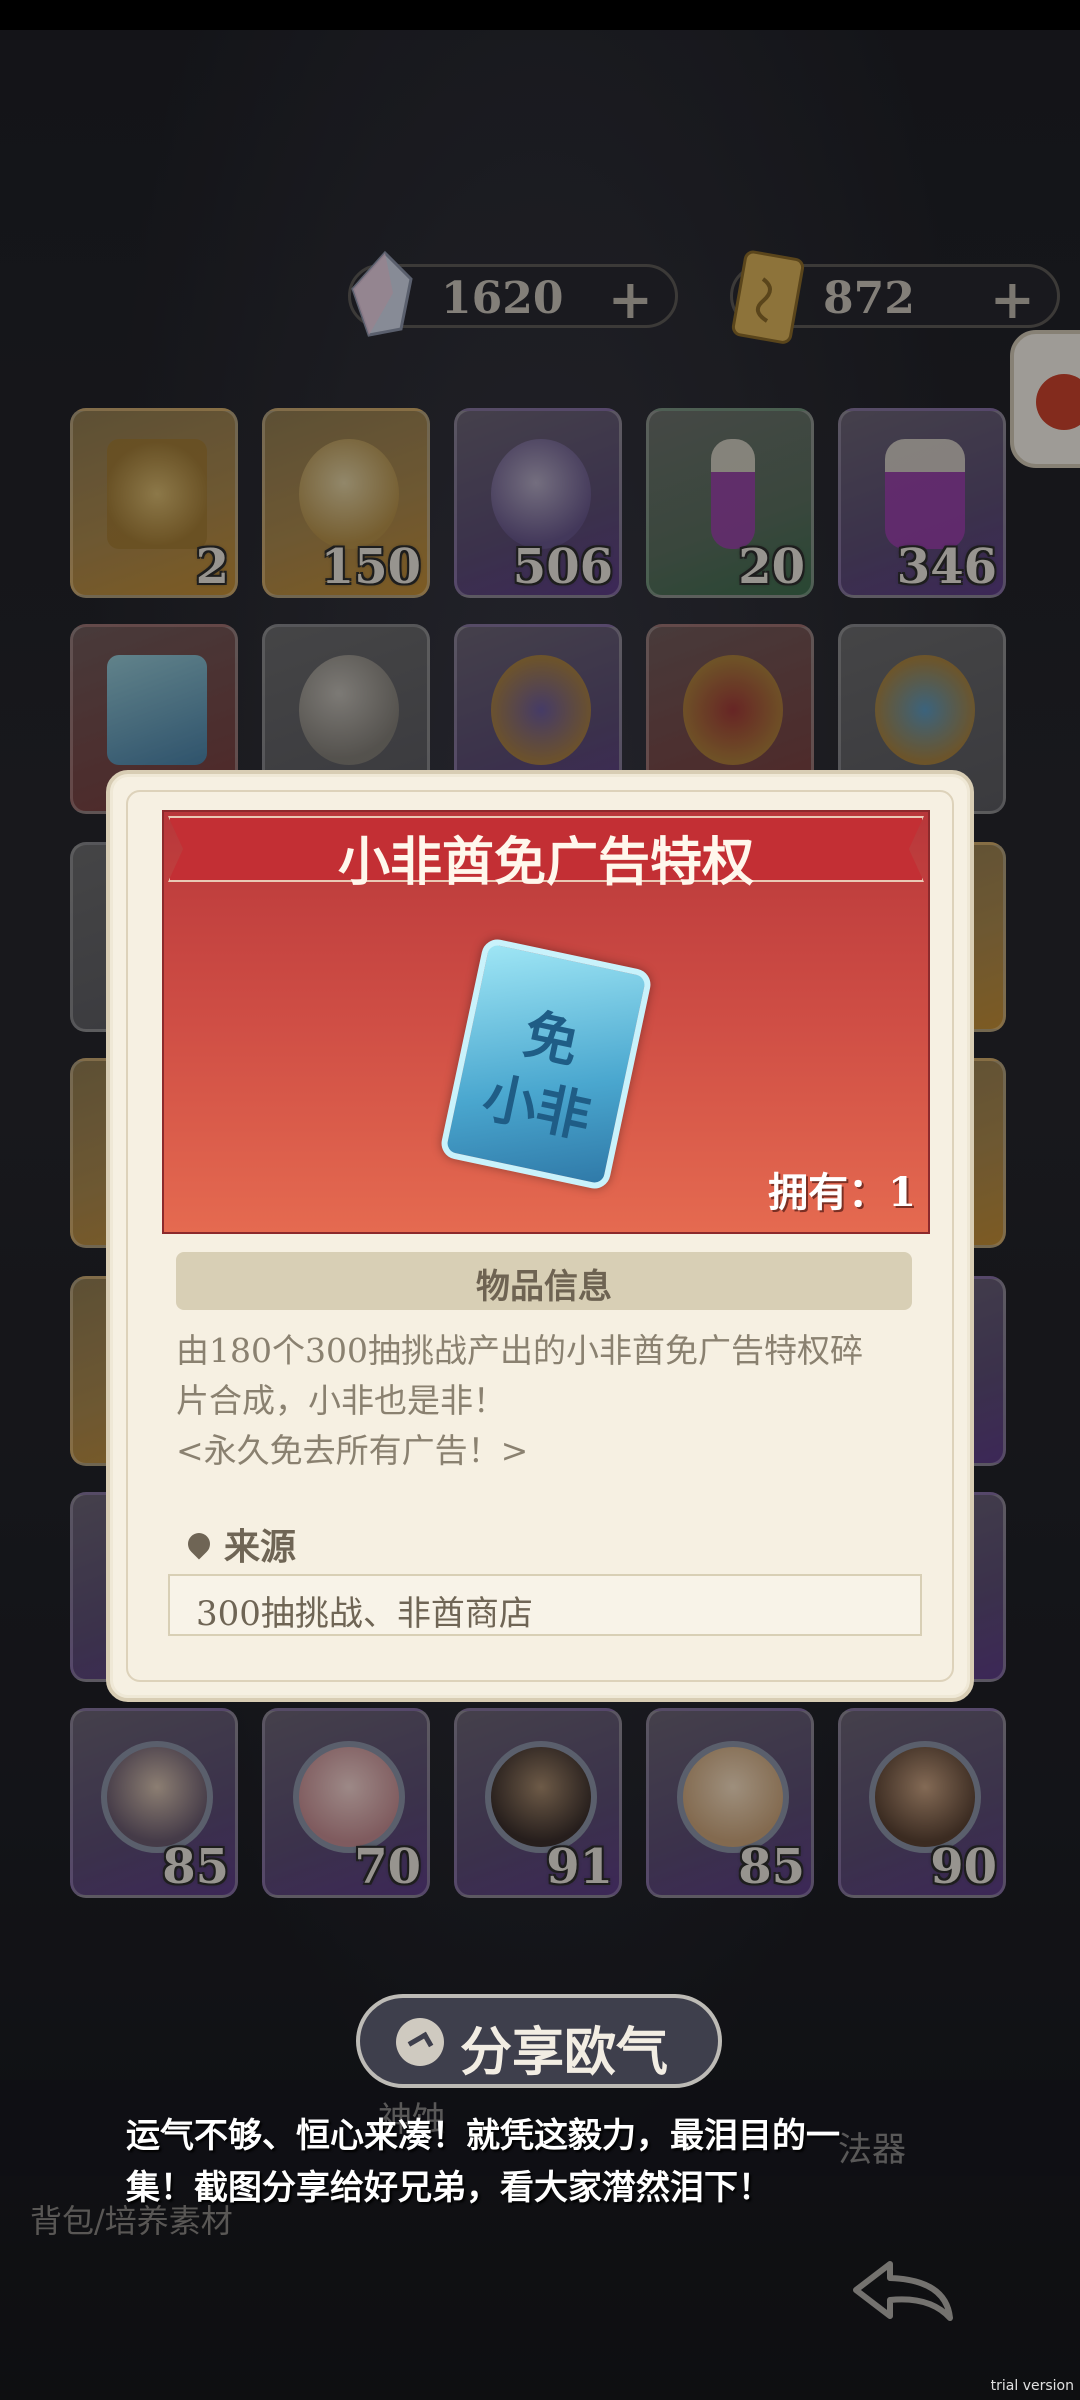 Image resolution: width=1080 pixels, height=2400 pixels. Describe the element at coordinates (341, 1400) in the screenshot. I see `description-line: 片合成，小非也是非！` at that location.